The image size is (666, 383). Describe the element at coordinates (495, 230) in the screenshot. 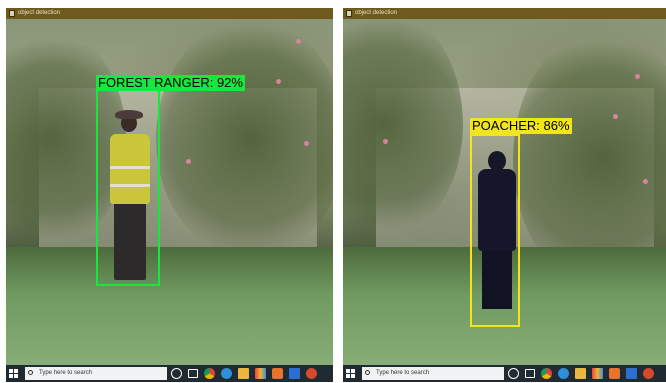

I see `bounding-box-poacher` at that location.